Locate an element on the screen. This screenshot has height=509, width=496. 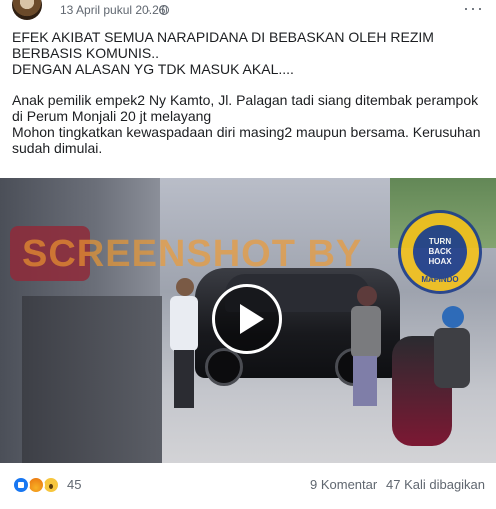
logo-line-3: HOAX is located at coordinates (440, 261).